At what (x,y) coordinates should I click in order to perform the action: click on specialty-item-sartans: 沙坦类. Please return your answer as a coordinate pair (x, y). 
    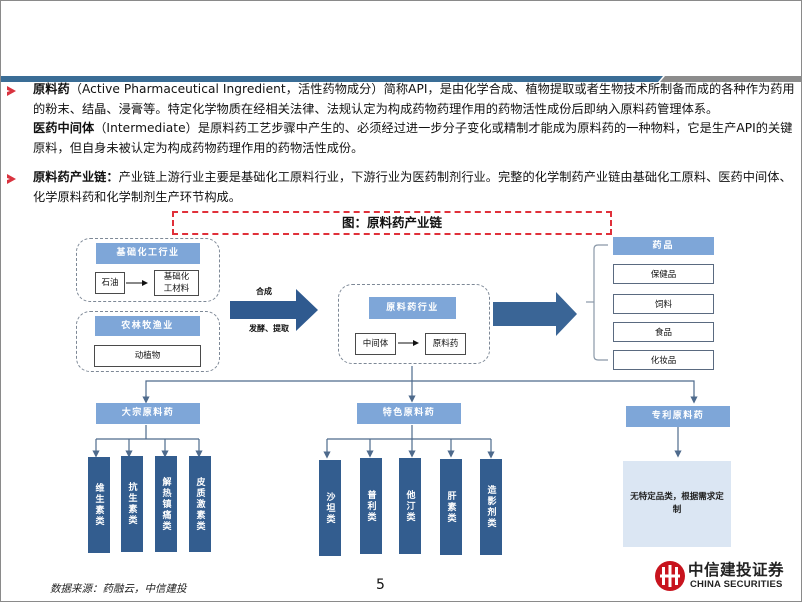
    Looking at the image, I should click on (330, 508).